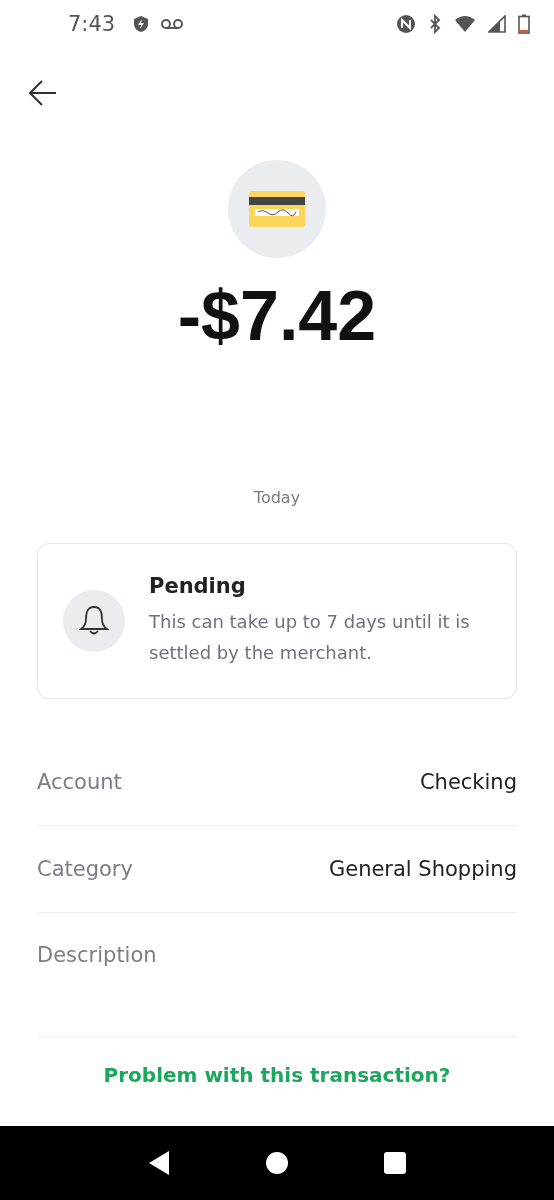  Describe the element at coordinates (465, 24) in the screenshot. I see `wifi-icon` at that location.